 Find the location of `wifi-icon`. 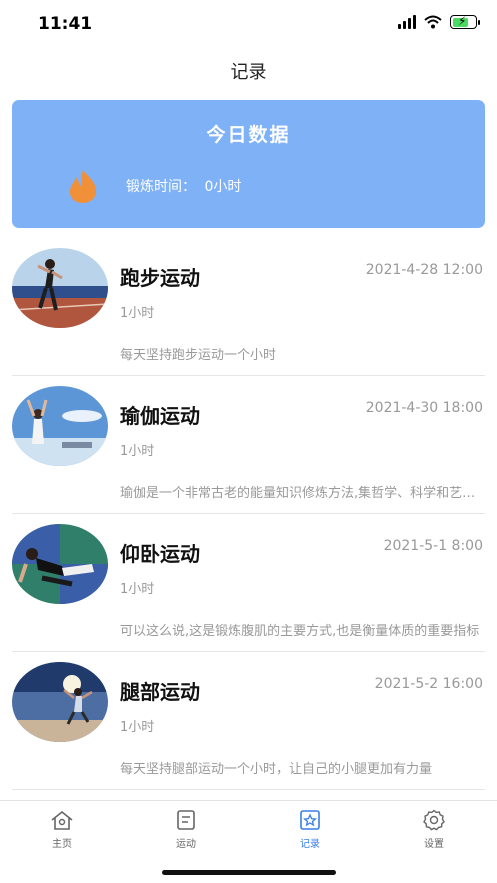

wifi-icon is located at coordinates (433, 22).